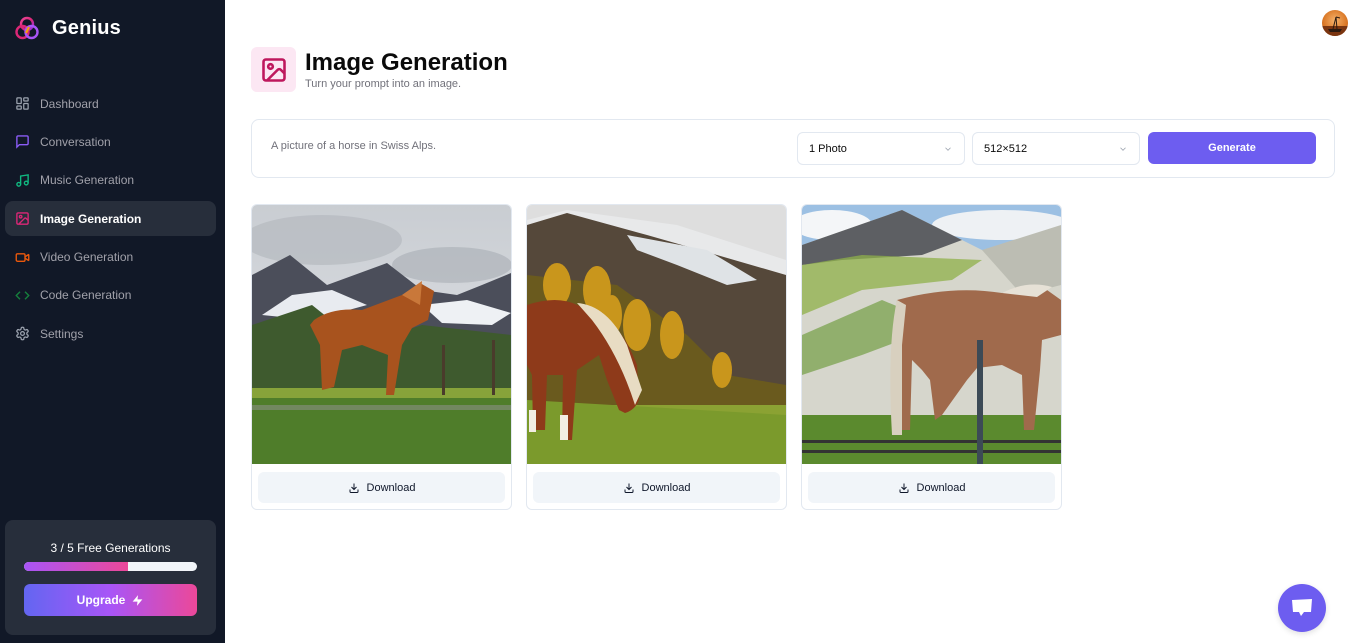 The height and width of the screenshot is (643, 1358). I want to click on credits-progress-bar, so click(110, 566).